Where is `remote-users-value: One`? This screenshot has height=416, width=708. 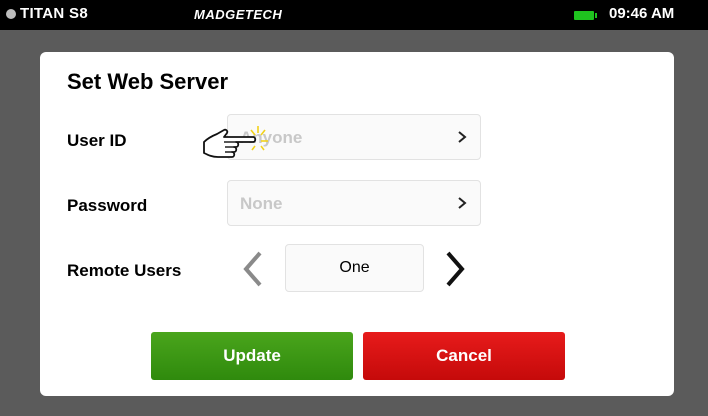
remote-users-value: One is located at coordinates (354, 267).